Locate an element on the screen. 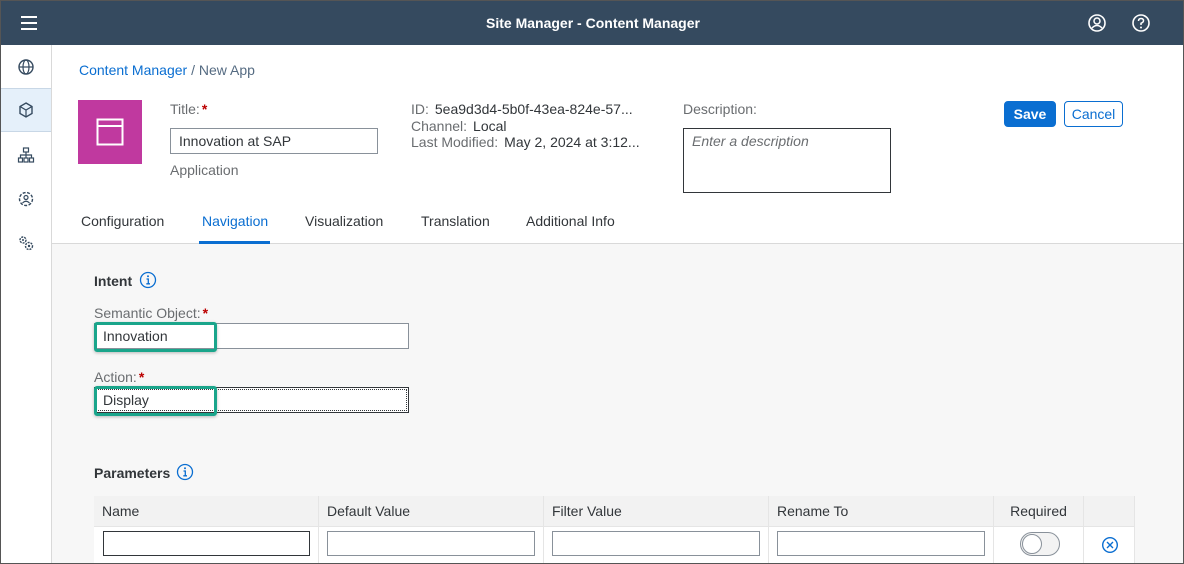 This screenshot has width=1184, height=564. breadcrumb-current: New App is located at coordinates (226, 70).